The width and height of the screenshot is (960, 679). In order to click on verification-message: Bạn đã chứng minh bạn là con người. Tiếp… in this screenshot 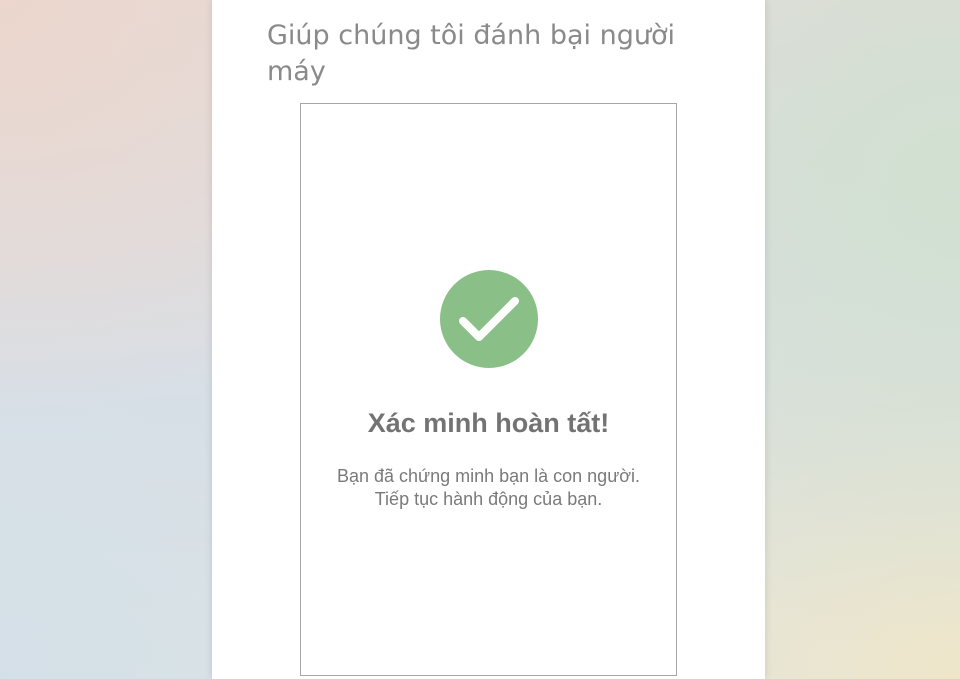, I will do `click(488, 487)`.